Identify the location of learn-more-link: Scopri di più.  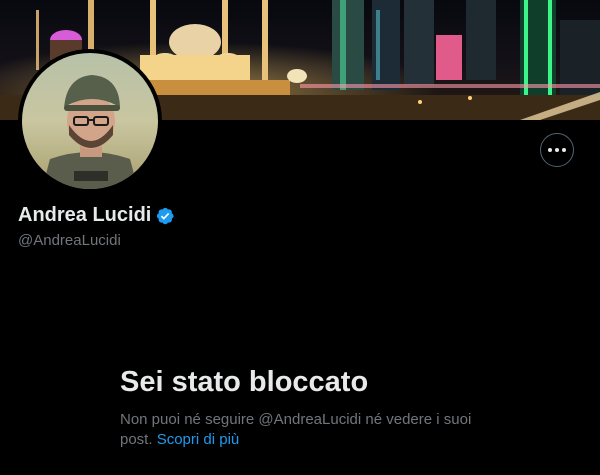
(198, 439).